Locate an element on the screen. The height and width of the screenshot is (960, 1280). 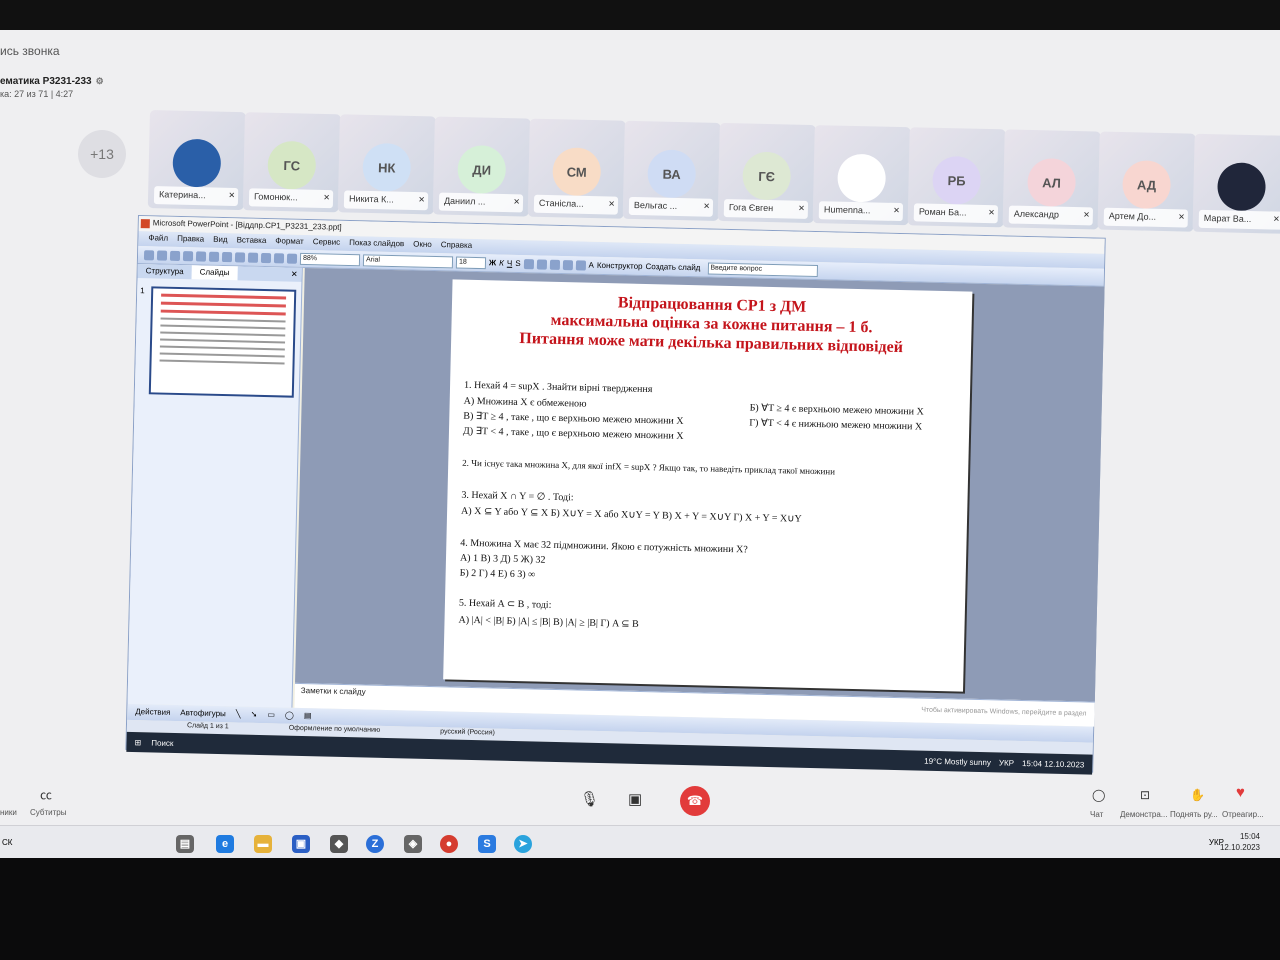
file-explorer-icon: ▬ is located at coordinates (263, 844).